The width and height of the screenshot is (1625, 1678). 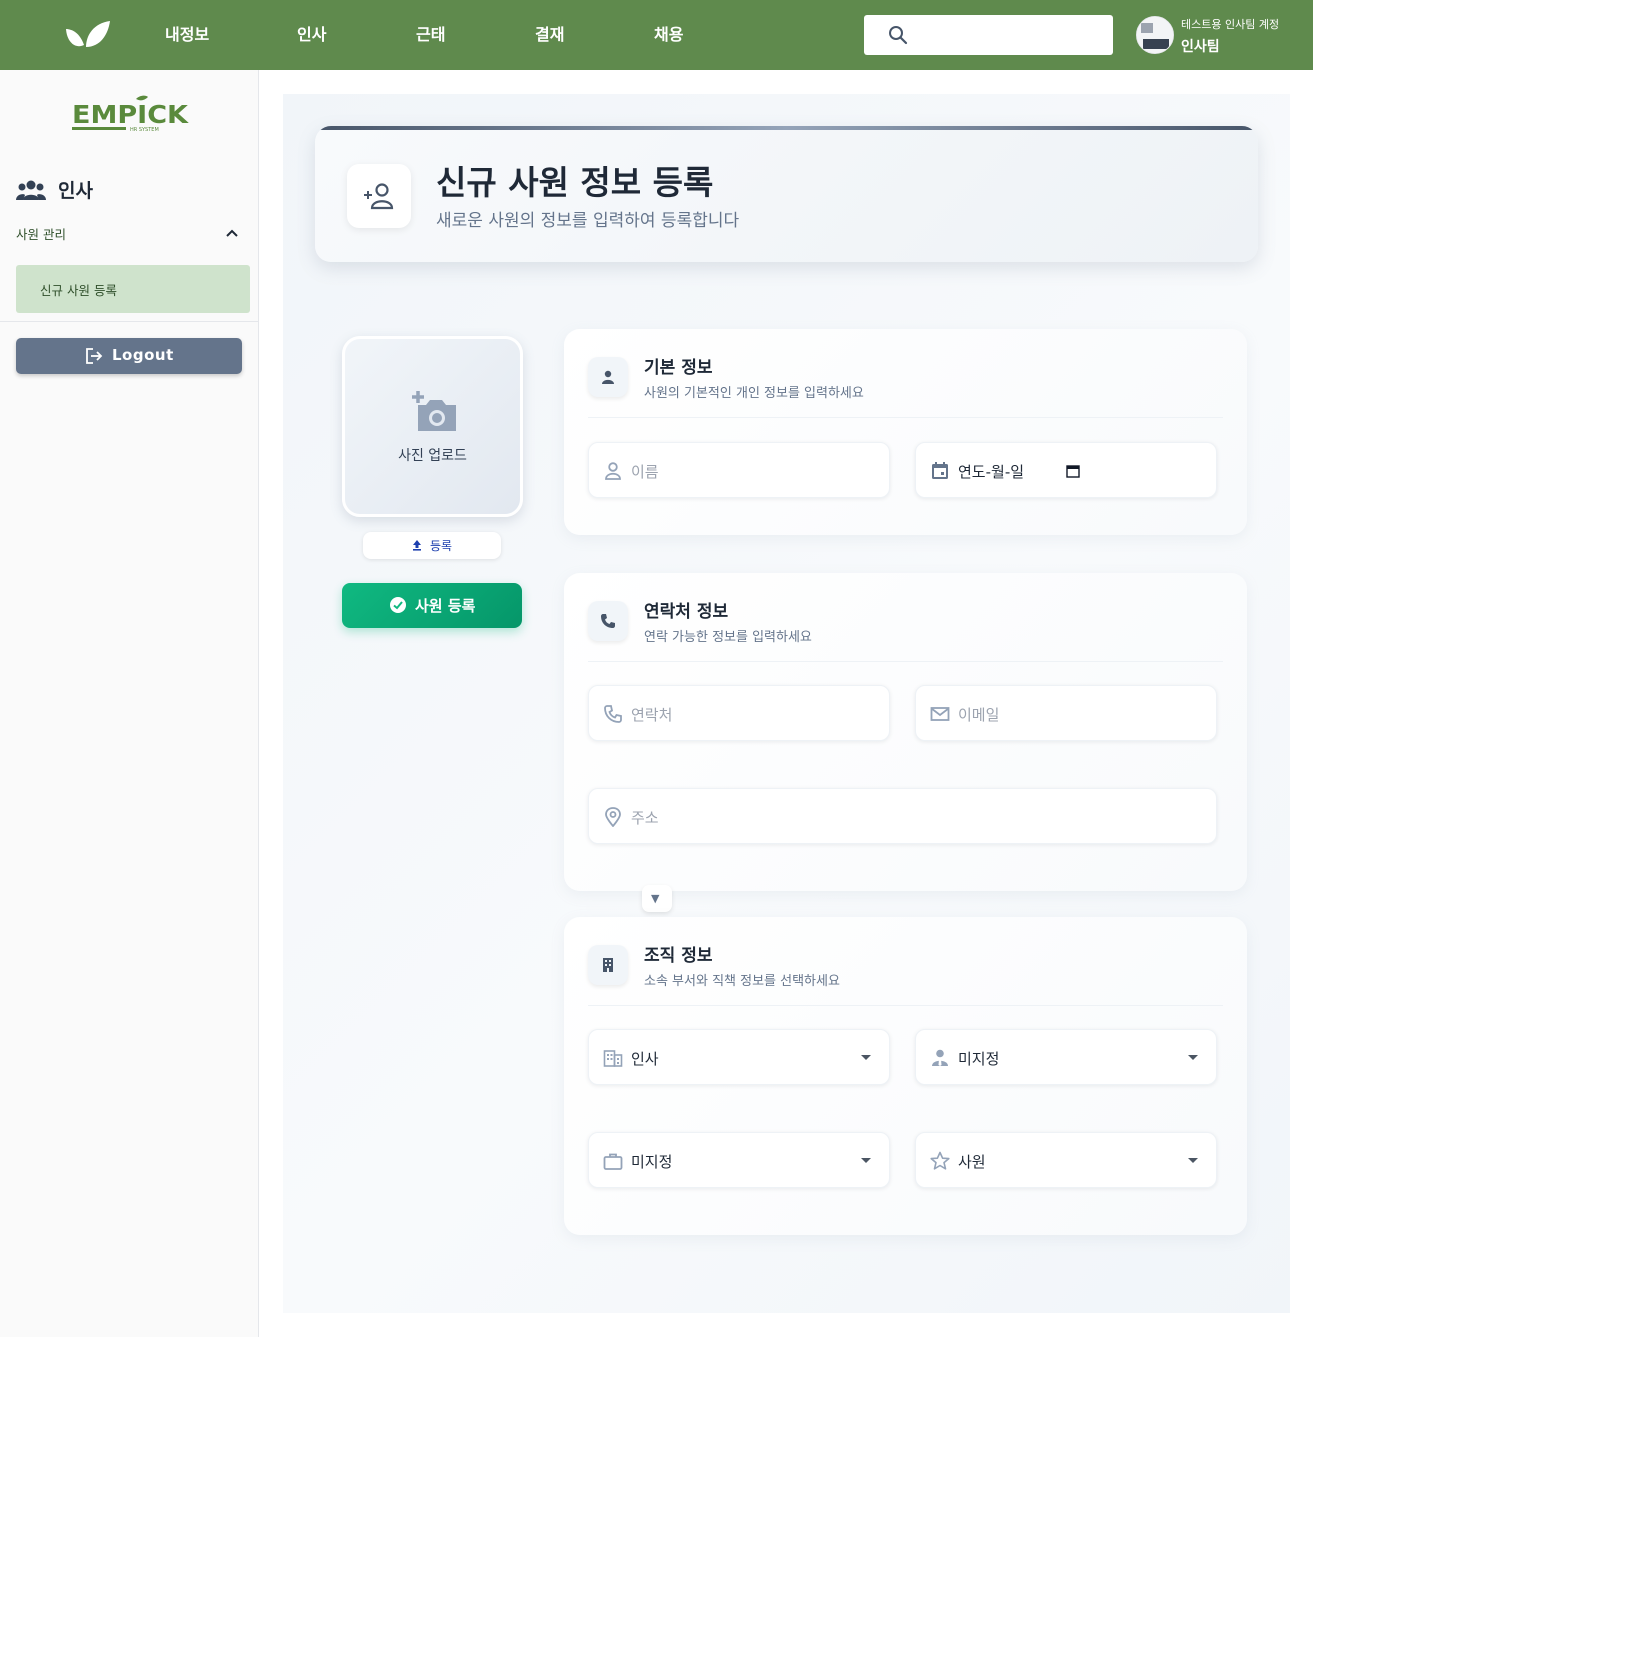 I want to click on header-accent-line, so click(x=786, y=128).